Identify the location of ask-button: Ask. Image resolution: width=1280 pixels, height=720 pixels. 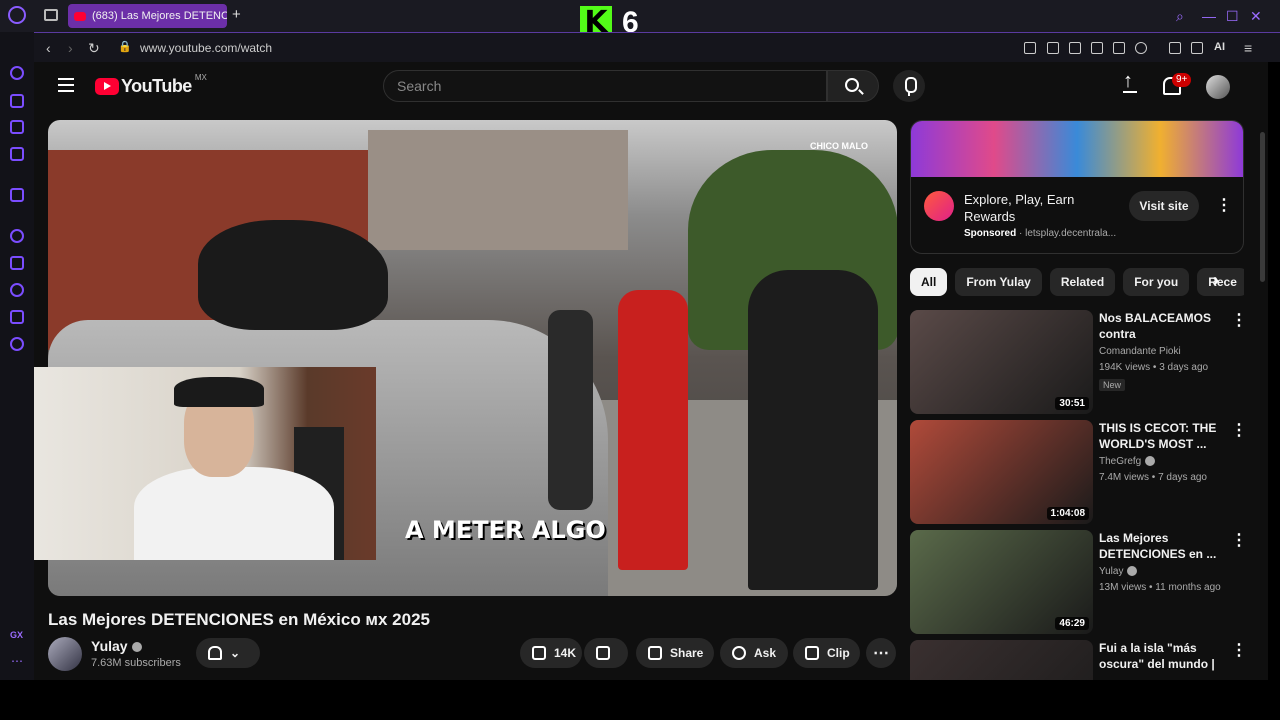
(754, 653).